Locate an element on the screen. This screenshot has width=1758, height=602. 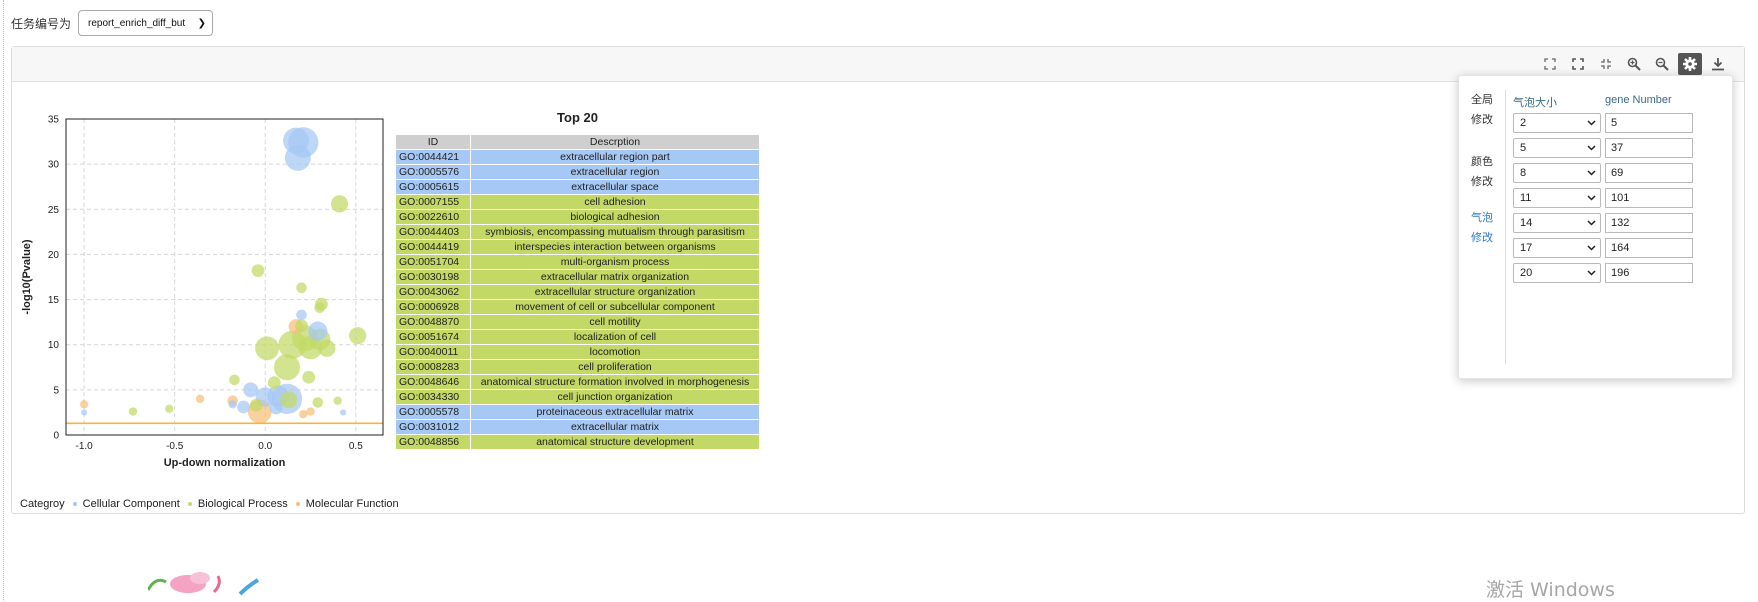
side-global-1: 全局 is located at coordinates (1488, 100).